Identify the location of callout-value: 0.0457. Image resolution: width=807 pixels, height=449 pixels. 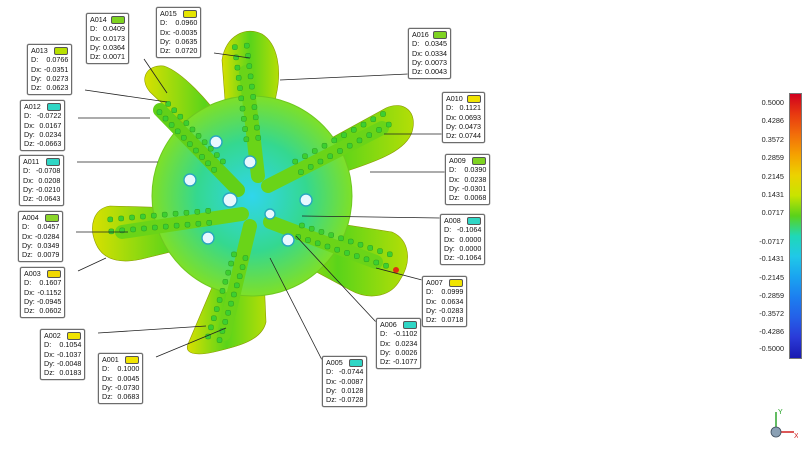
(48, 227).